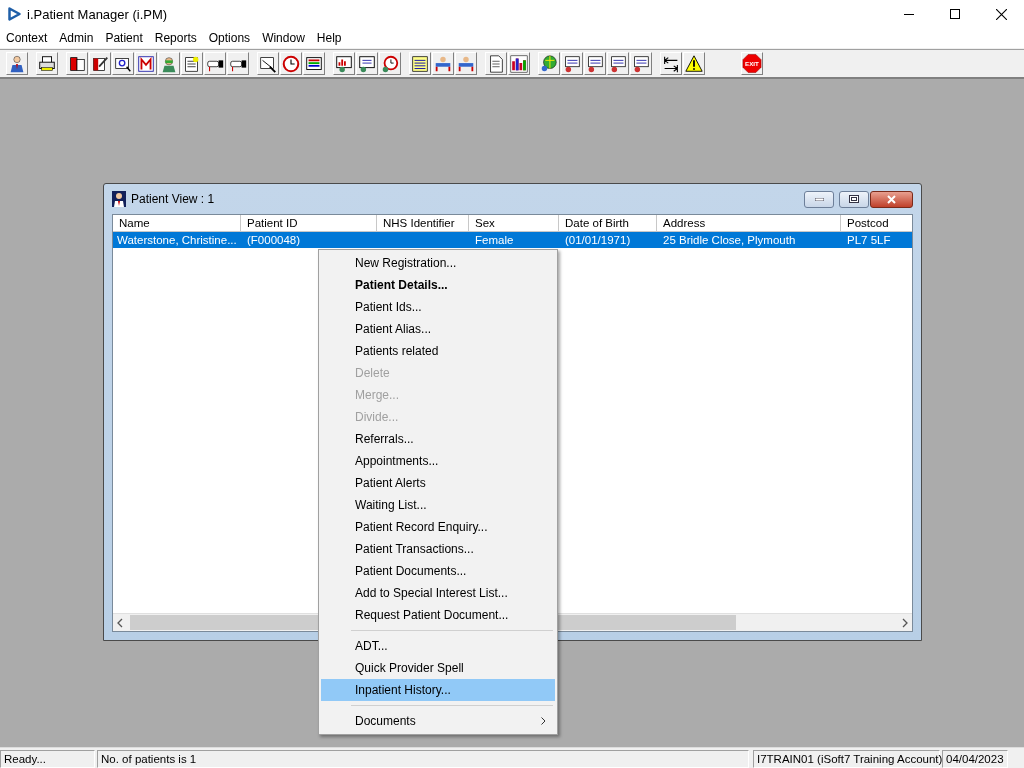 The width and height of the screenshot is (1024, 768). Describe the element at coordinates (494, 240) in the screenshot. I see `table-cell: Female` at that location.